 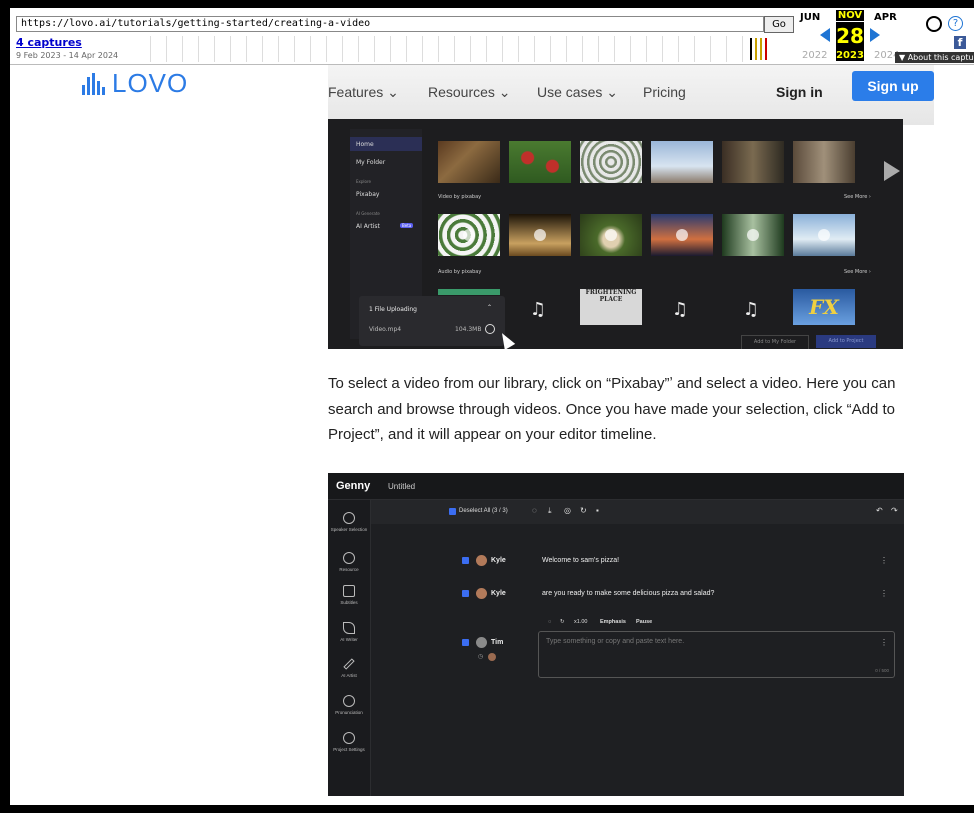 What do you see at coordinates (779, 24) in the screenshot?
I see `wayback-go-button: Go` at bounding box center [779, 24].